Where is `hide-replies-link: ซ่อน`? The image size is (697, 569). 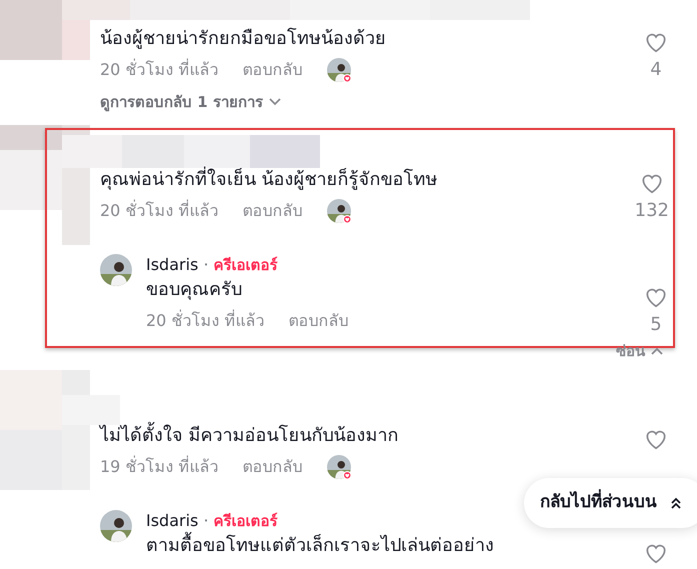 hide-replies-link: ซ่อน is located at coordinates (639, 351).